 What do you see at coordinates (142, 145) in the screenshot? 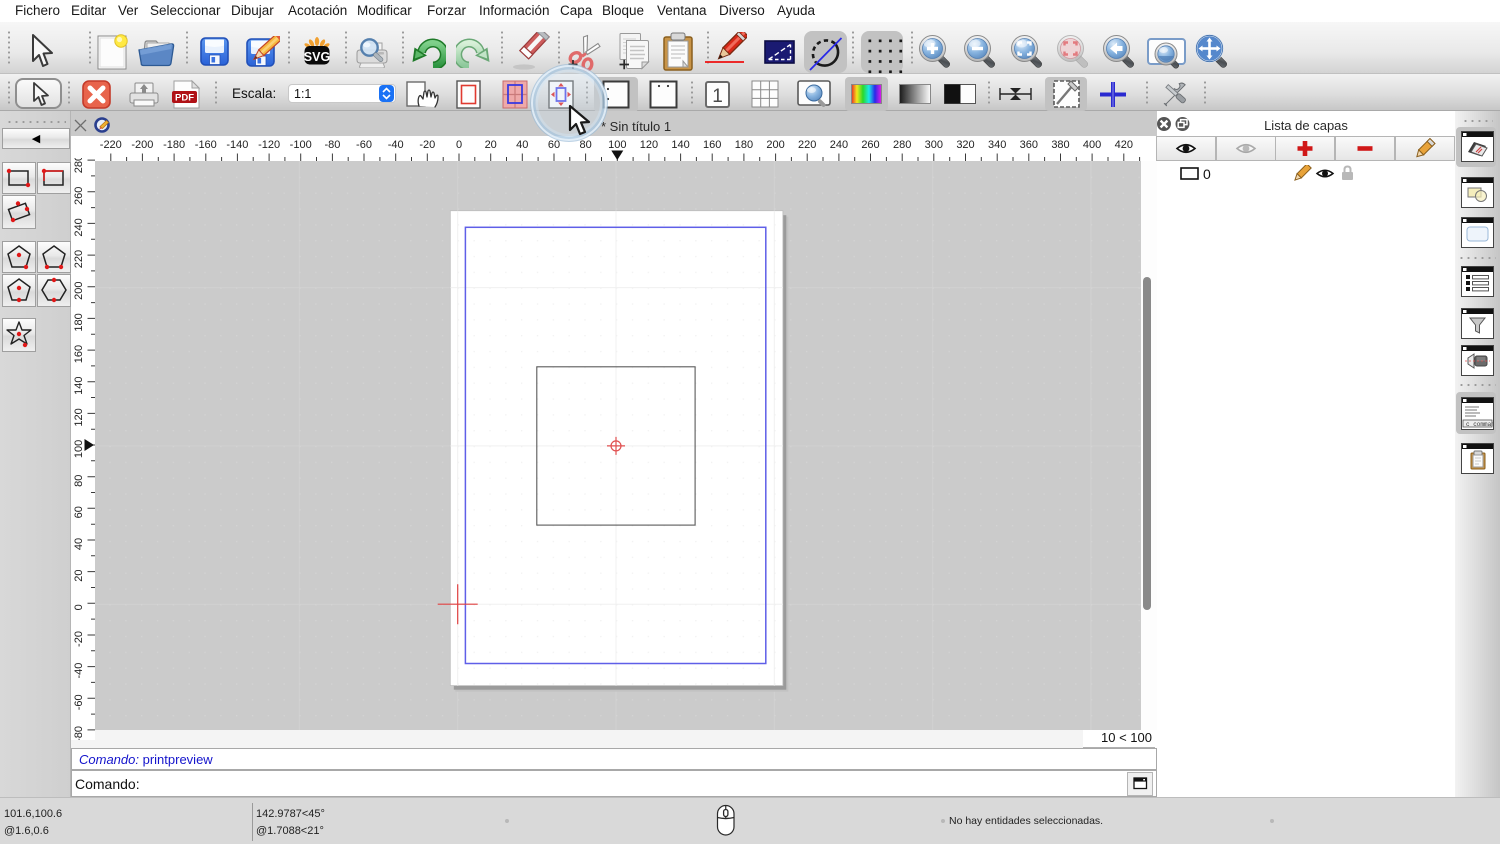
I see `svg-text: -200` at bounding box center [142, 145].